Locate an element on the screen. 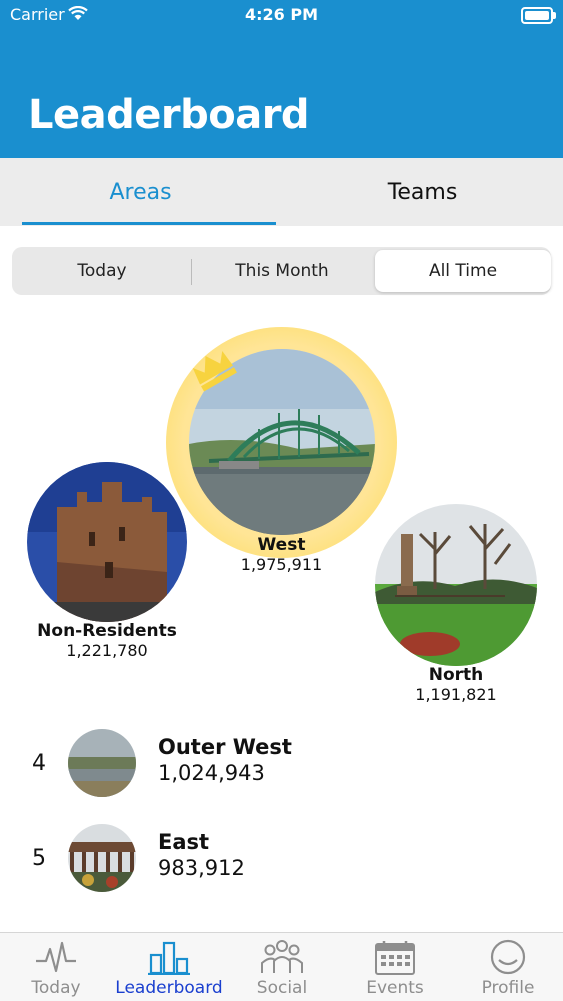 The width and height of the screenshot is (563, 1001). page-title: Leaderboard is located at coordinates (169, 115).